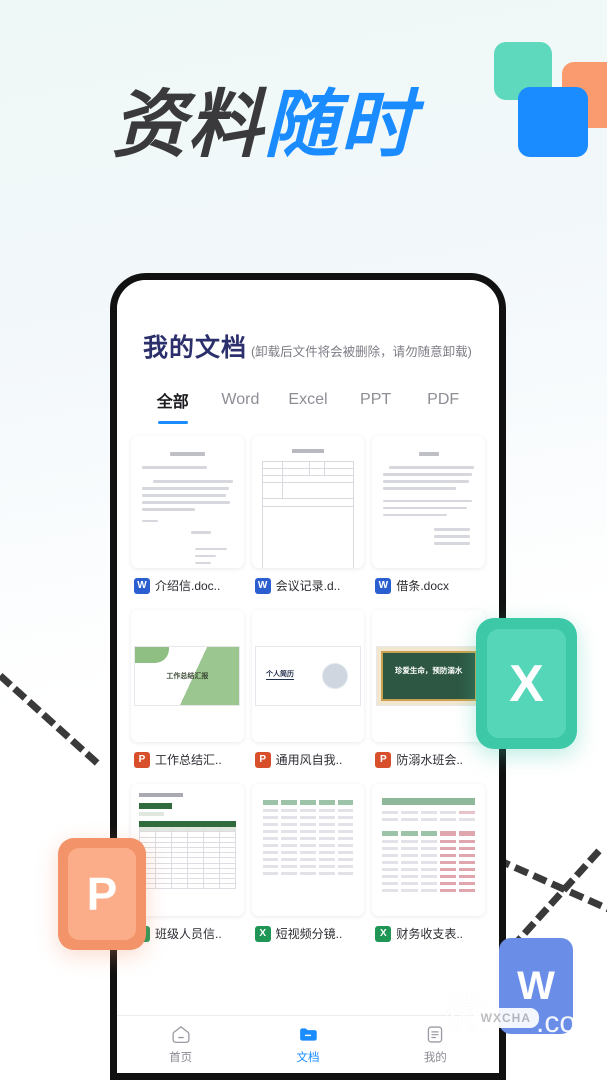 The image size is (607, 1080). I want to click on file-name: 通用风自我.., so click(309, 760).